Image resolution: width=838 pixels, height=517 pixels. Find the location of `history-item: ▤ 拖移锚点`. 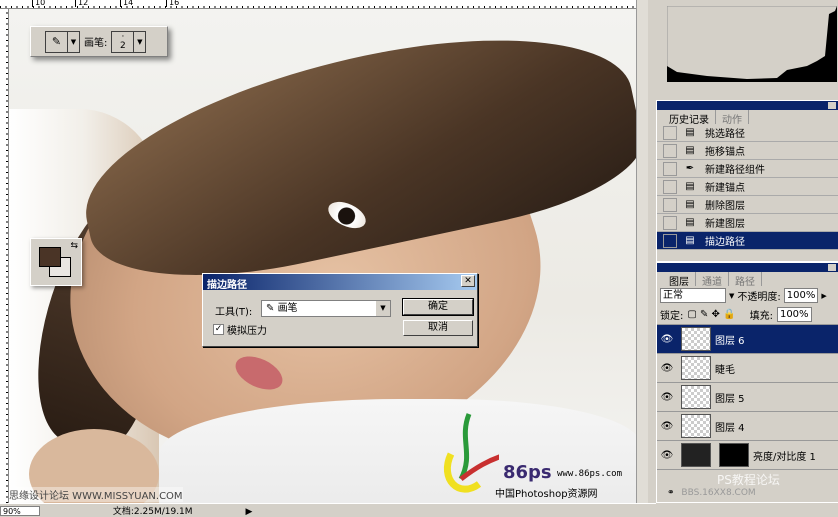

history-item: ▤ 拖移锚点 is located at coordinates (747, 151).